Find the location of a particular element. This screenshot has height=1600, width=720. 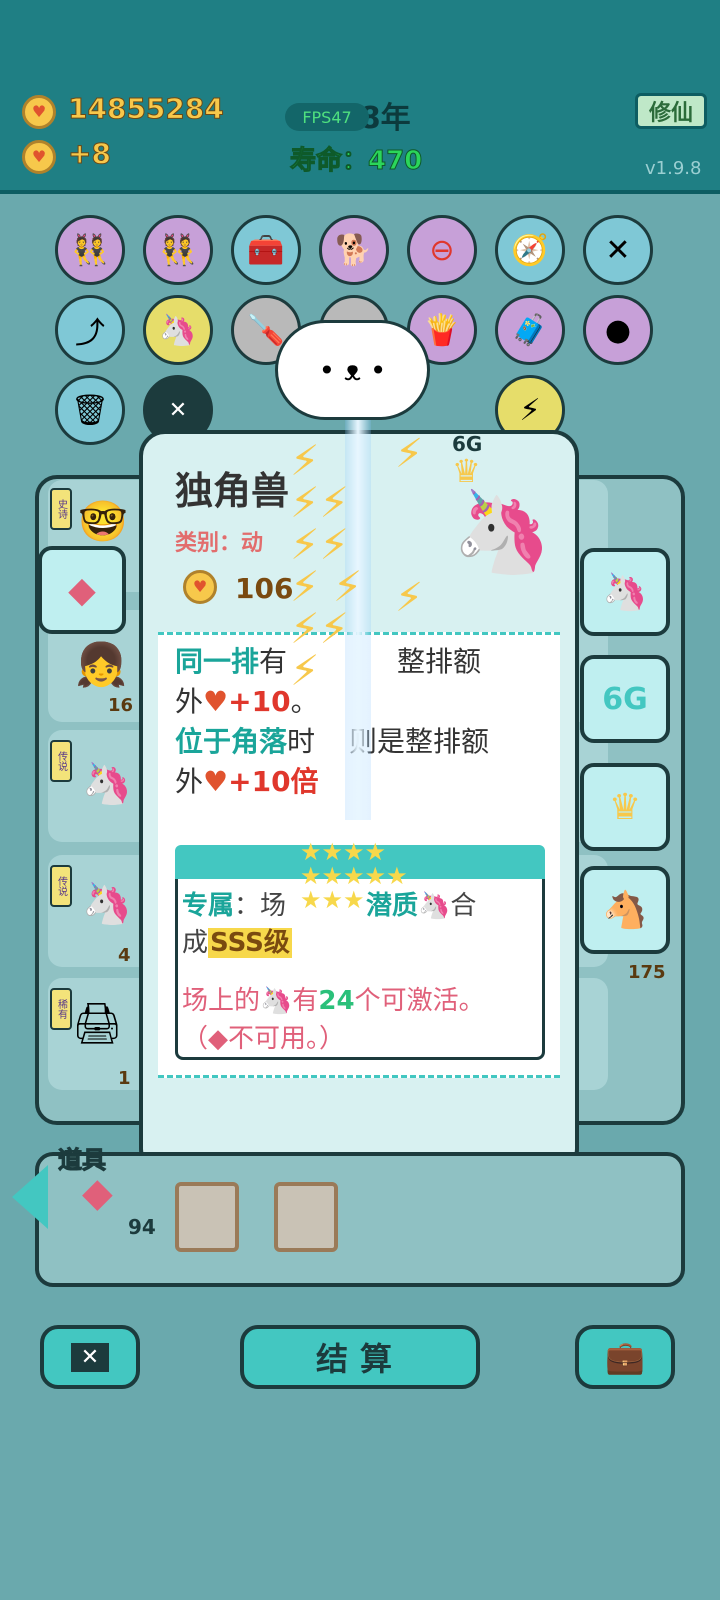

liver-side-button: ◆ is located at coordinates (82, 590).